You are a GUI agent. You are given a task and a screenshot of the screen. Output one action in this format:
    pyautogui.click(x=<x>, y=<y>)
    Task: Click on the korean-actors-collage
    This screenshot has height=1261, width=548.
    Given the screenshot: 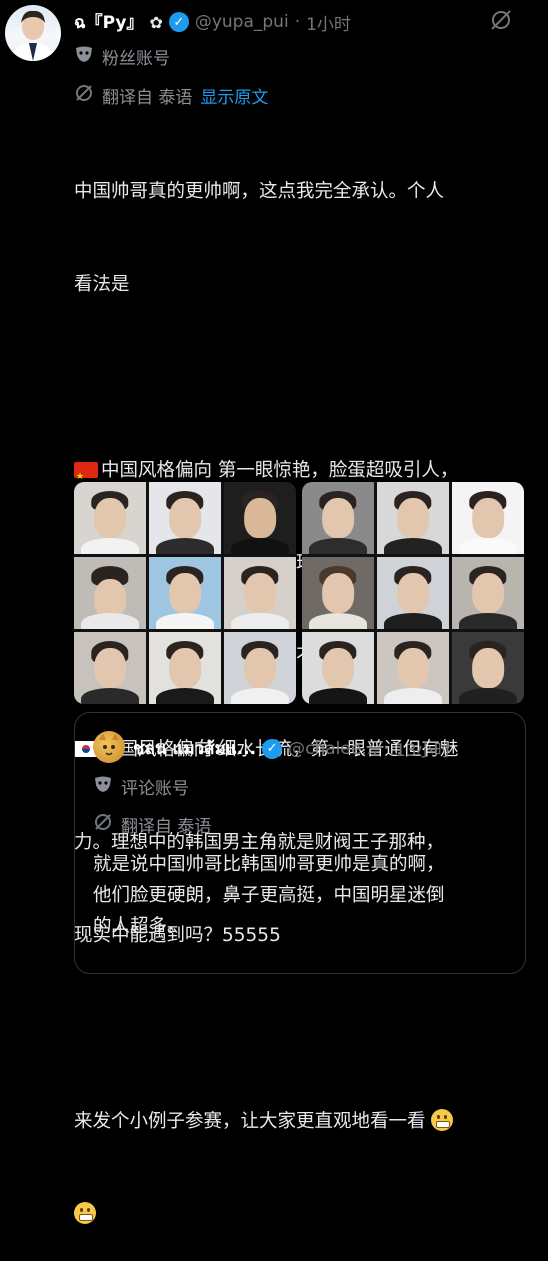 What is the action you would take?
    pyautogui.click(x=413, y=593)
    